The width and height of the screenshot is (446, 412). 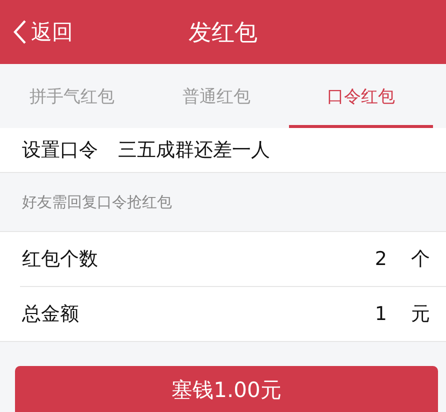 What do you see at coordinates (60, 150) in the screenshot?
I see `password-label: 设置口令` at bounding box center [60, 150].